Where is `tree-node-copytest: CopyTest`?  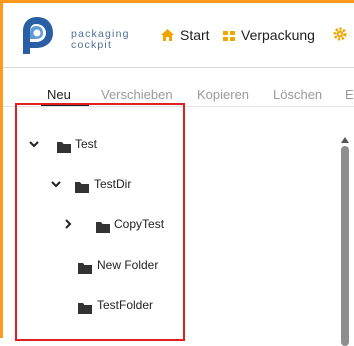
tree-node-copytest: CopyTest is located at coordinates (121, 224).